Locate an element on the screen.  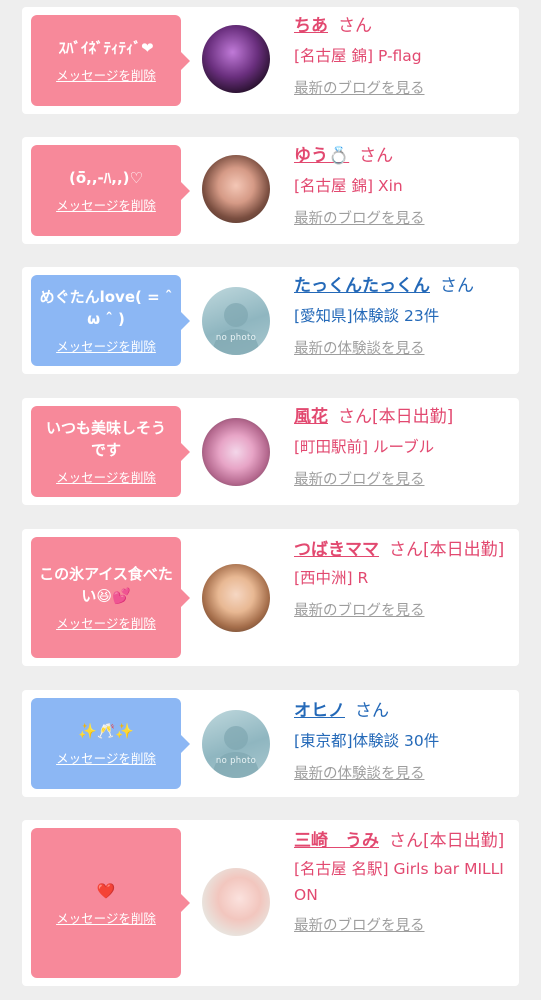
sender-name-link: 三崎 うみ is located at coordinates (336, 841).